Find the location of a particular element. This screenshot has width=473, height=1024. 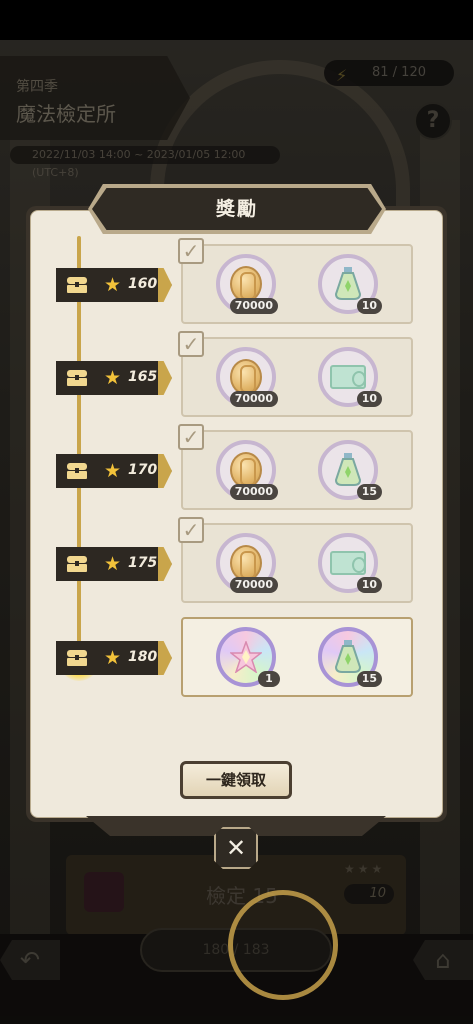

reward-quantity: 1 is located at coordinates (269, 679).